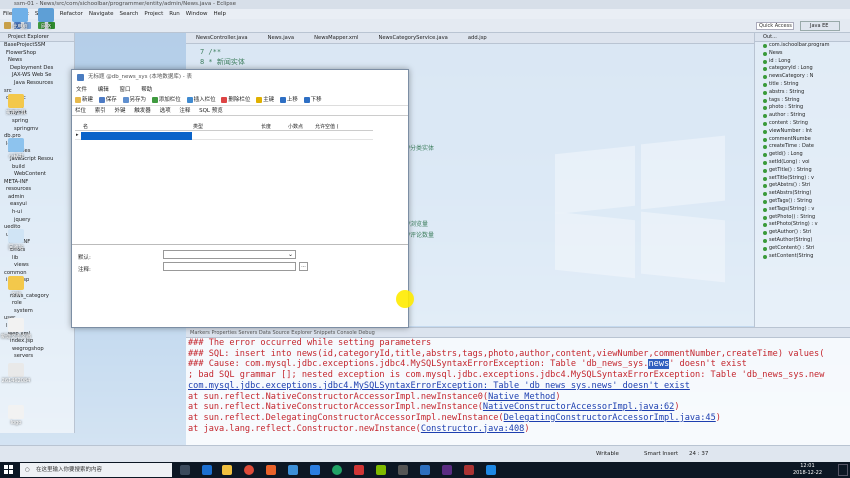  What do you see at coordinates (802, 257) in the screenshot?
I see `outline-item: setContent(String` at bounding box center [802, 257].